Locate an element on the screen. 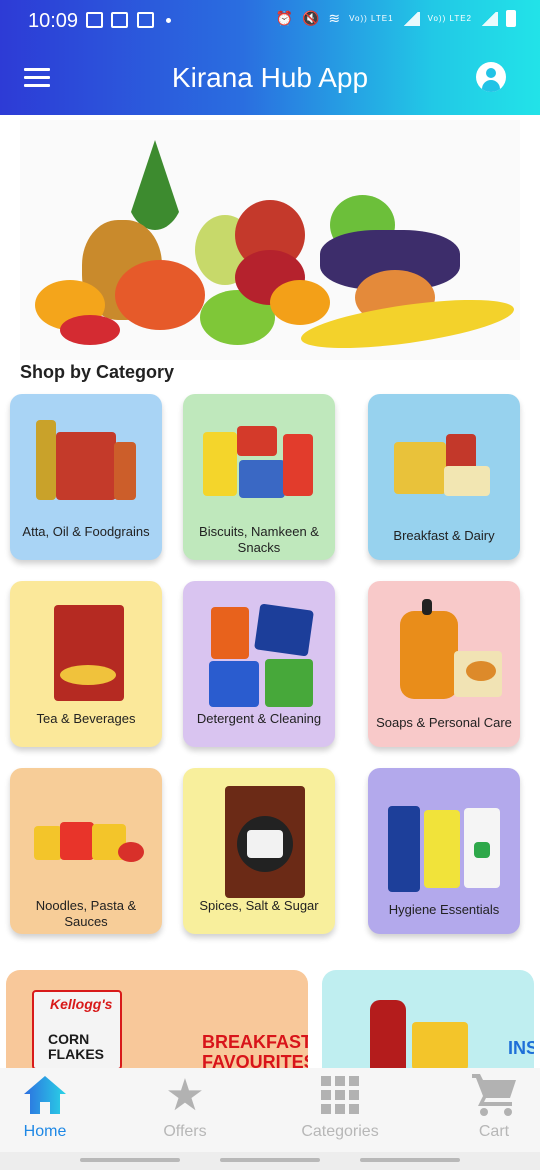 The image size is (540, 1170). category-label: Biscuits, Namkeen & Snacks is located at coordinates (259, 539).